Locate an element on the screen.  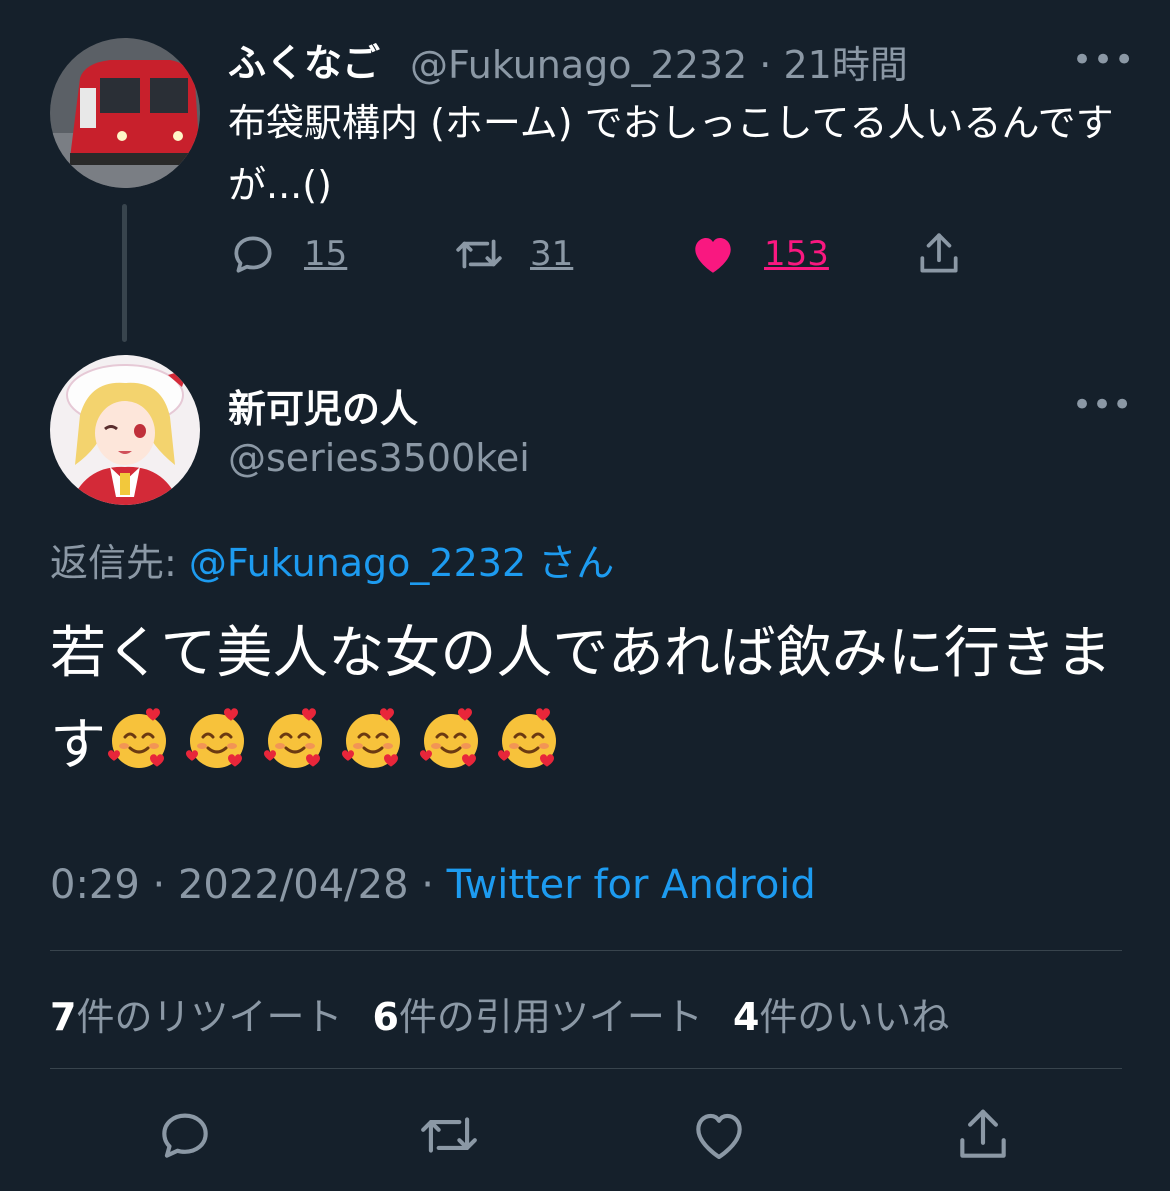
parent-tweet-text: 布袋駅構内 (ホーム) でおしっこしてる人いるんですが...() is located at coordinates (671, 154).